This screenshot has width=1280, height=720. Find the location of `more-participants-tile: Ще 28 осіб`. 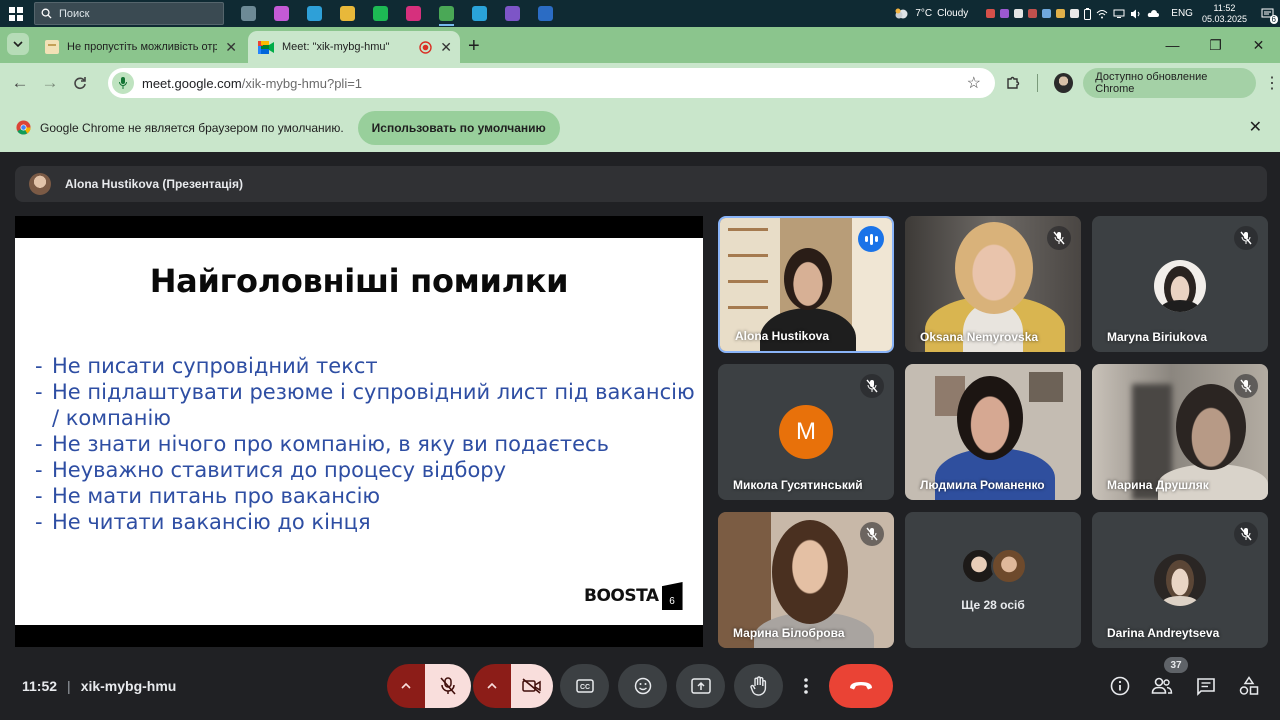

more-participants-tile: Ще 28 осіб is located at coordinates (993, 580).